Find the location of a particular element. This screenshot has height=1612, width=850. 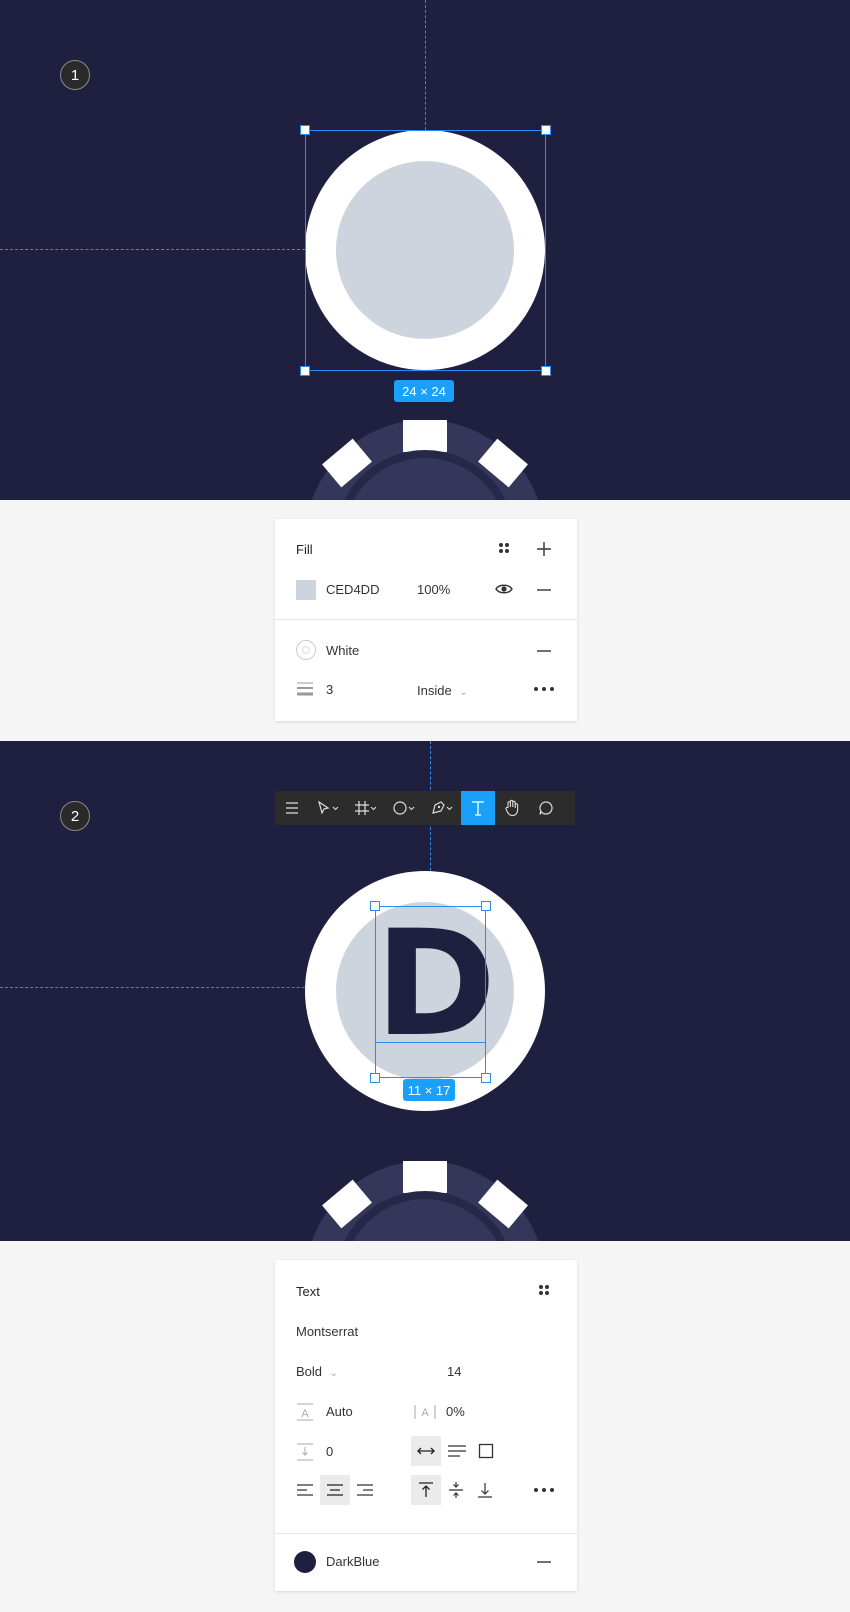

more-type-options-icon is located at coordinates (544, 1492).